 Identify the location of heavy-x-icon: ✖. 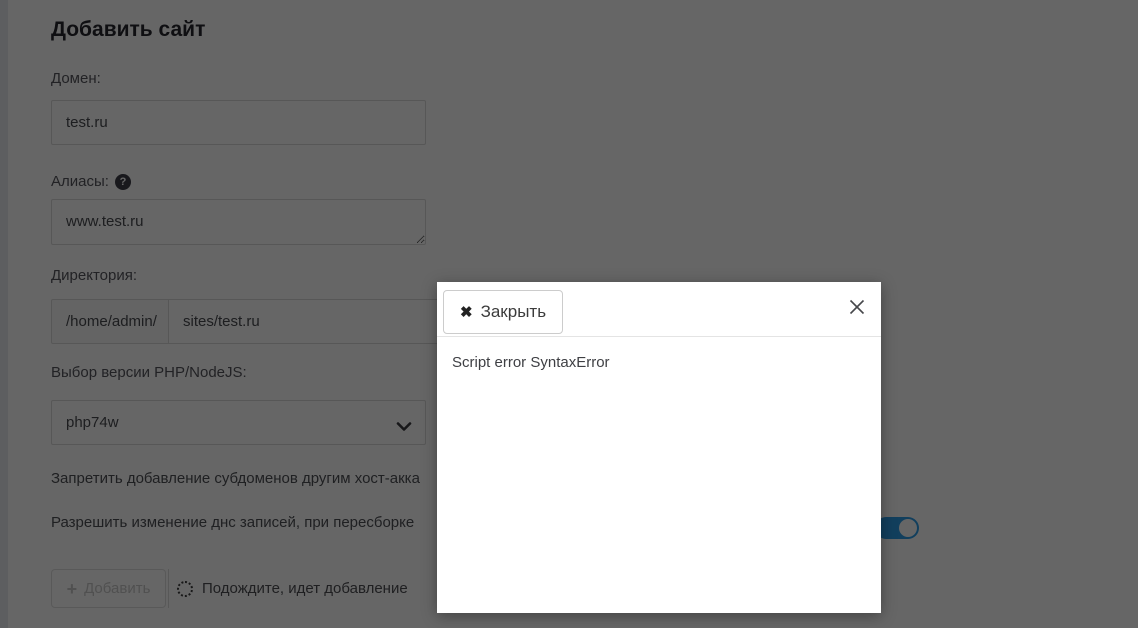
(466, 312).